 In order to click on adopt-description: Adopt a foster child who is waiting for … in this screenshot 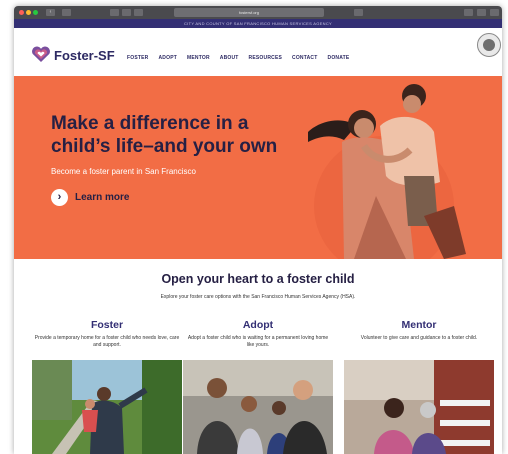, I will do `click(258, 341)`.